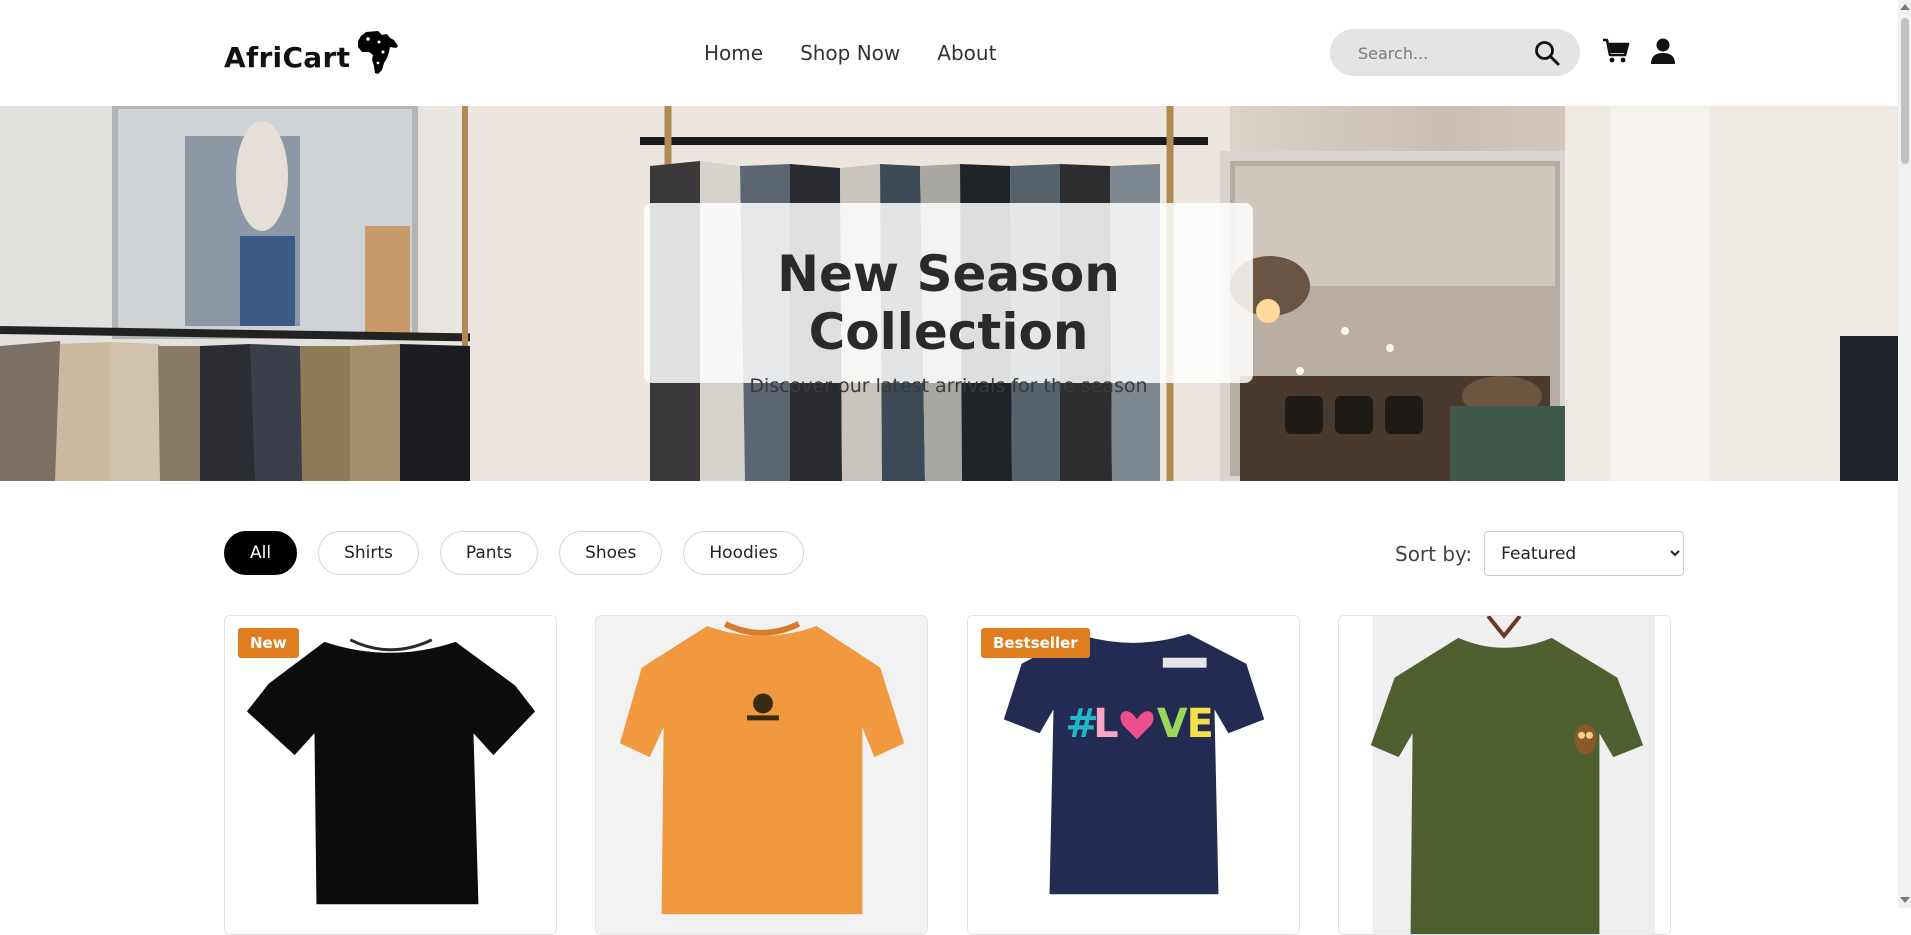 Image resolution: width=1911 pixels, height=935 pixels. What do you see at coordinates (261, 553) in the screenshot?
I see `filter-all: All` at bounding box center [261, 553].